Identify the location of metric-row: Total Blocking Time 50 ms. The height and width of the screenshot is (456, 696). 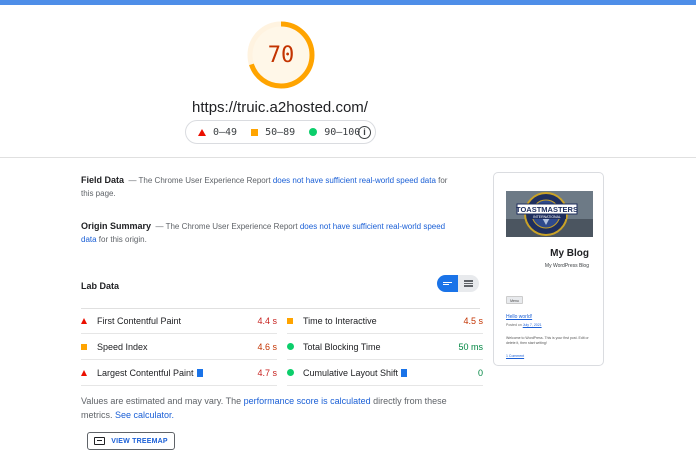
(385, 347).